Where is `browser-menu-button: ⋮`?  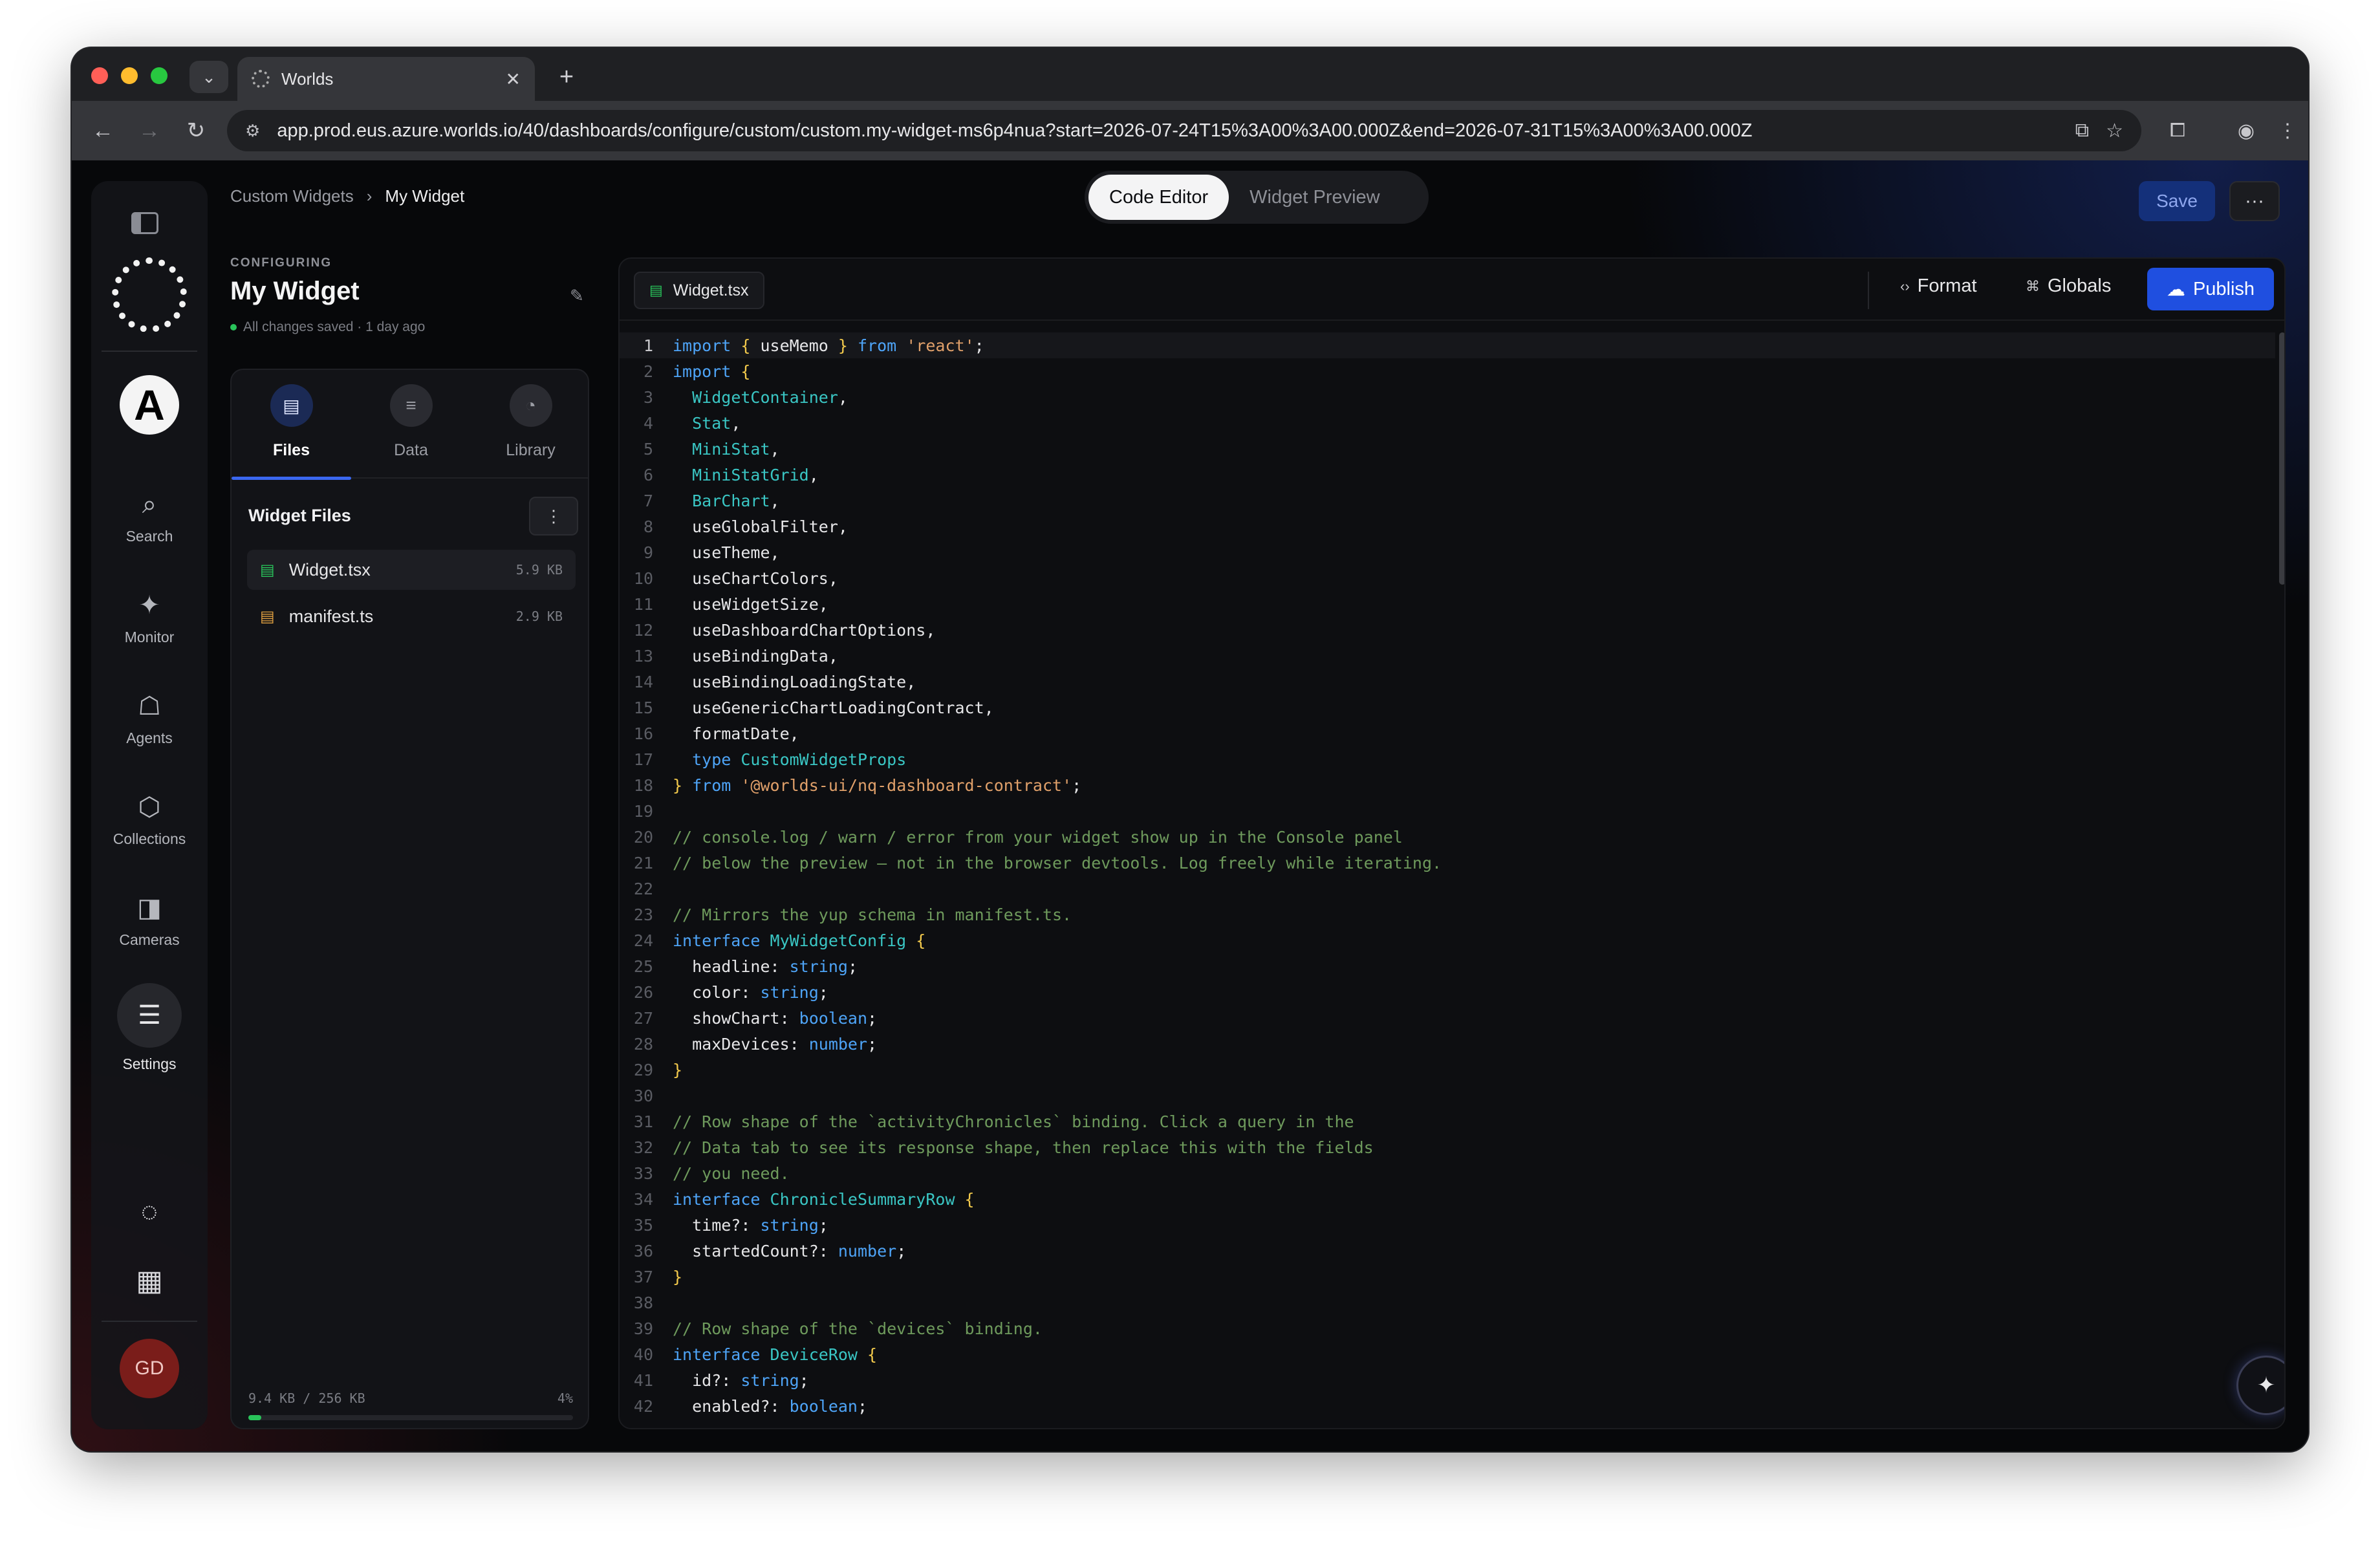
browser-menu-button: ⋮ is located at coordinates (2287, 130).